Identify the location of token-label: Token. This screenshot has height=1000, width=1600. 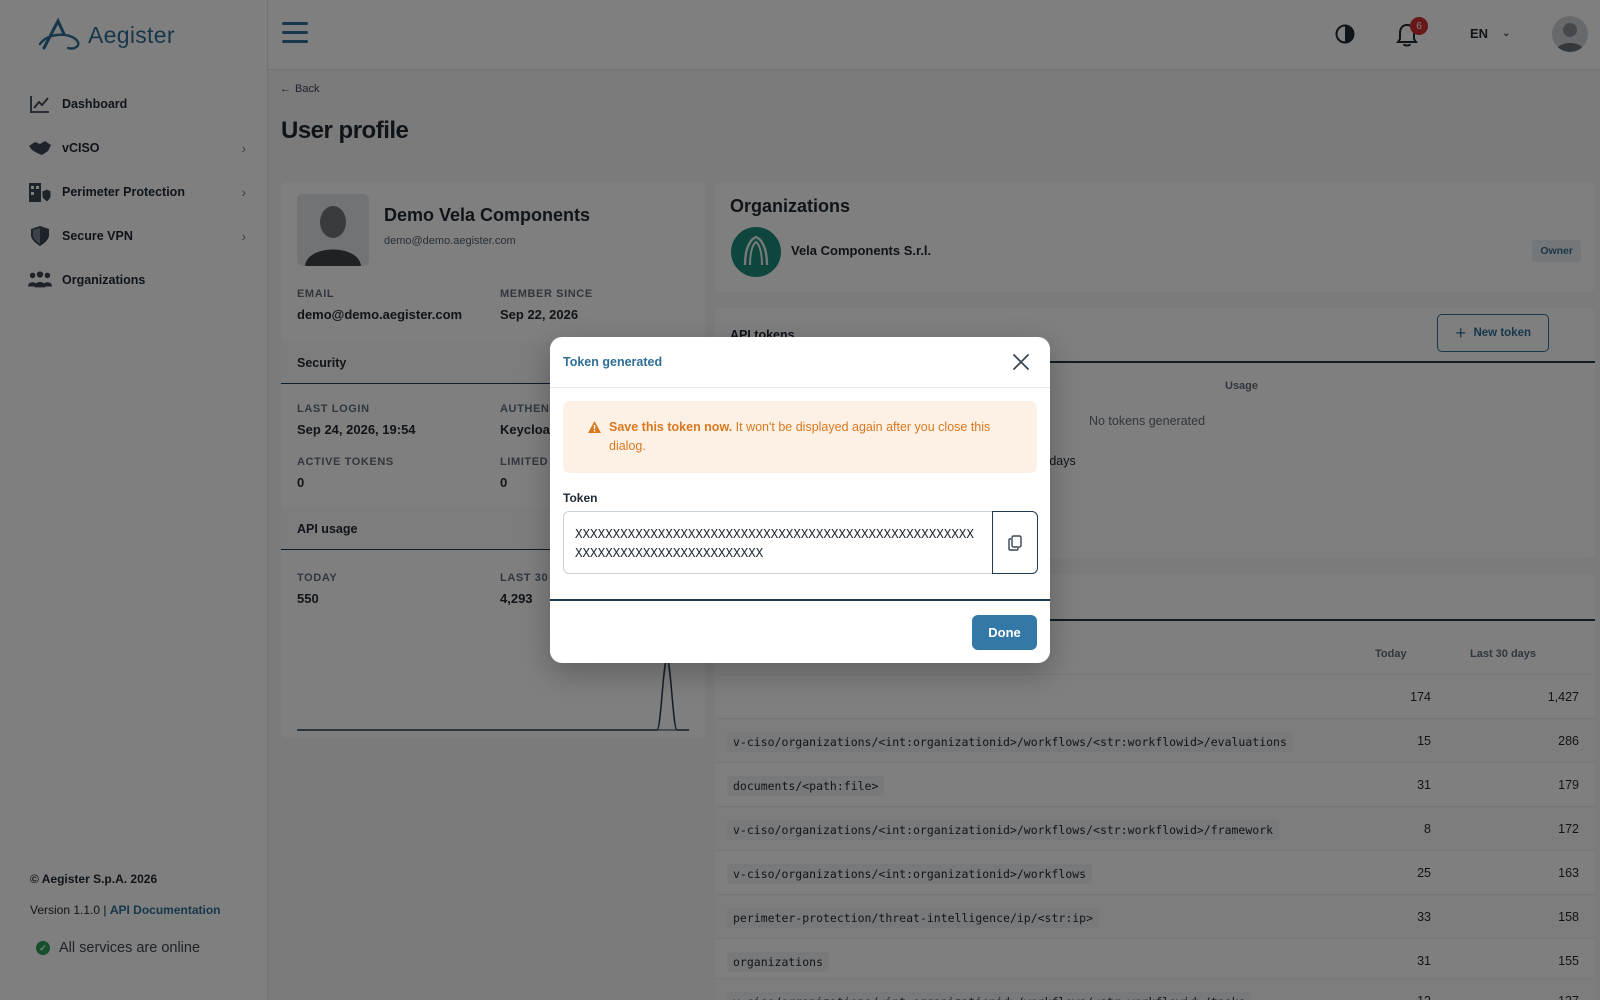
(580, 498).